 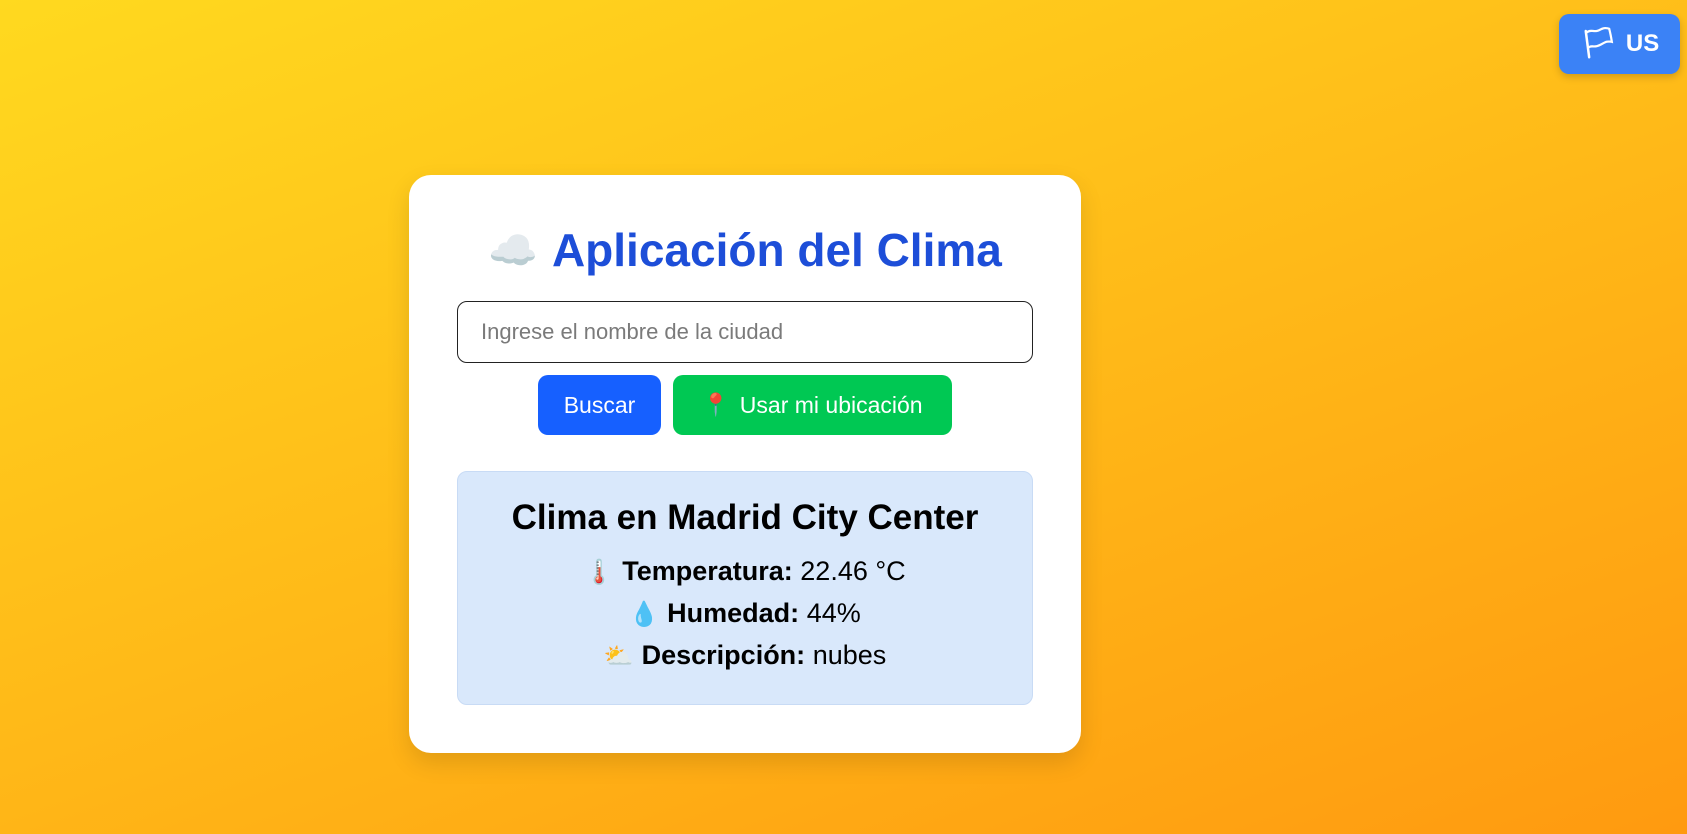 I want to click on description-value: nubes, so click(x=849, y=655).